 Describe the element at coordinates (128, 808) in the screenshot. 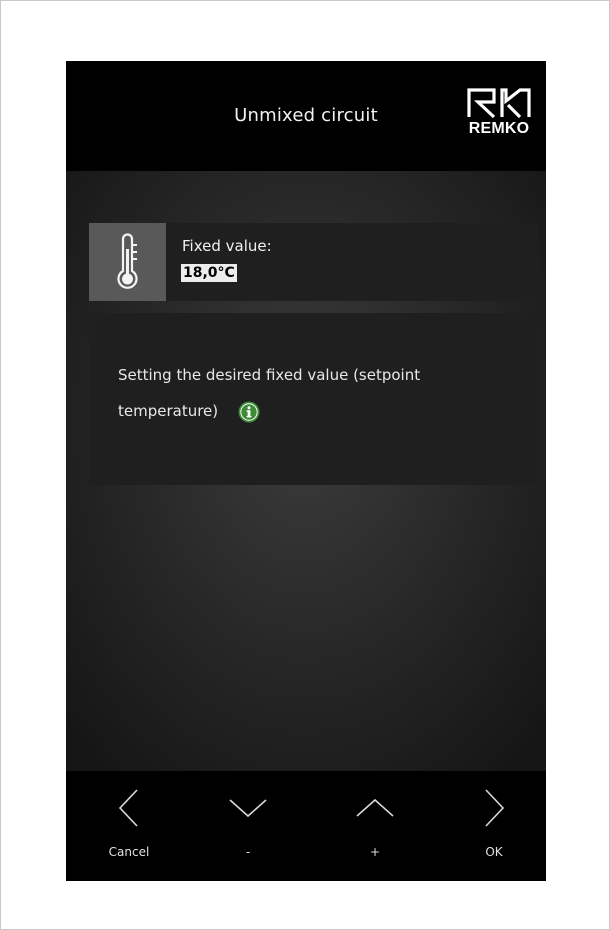

I see `chevron-left-icon` at that location.